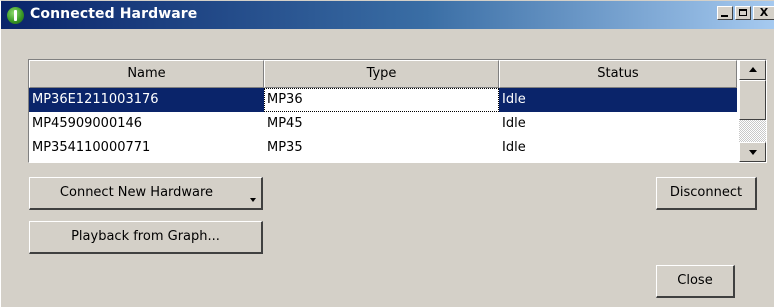  Describe the element at coordinates (114, 14) in the screenshot. I see `window-title: Connected Hardware` at that location.